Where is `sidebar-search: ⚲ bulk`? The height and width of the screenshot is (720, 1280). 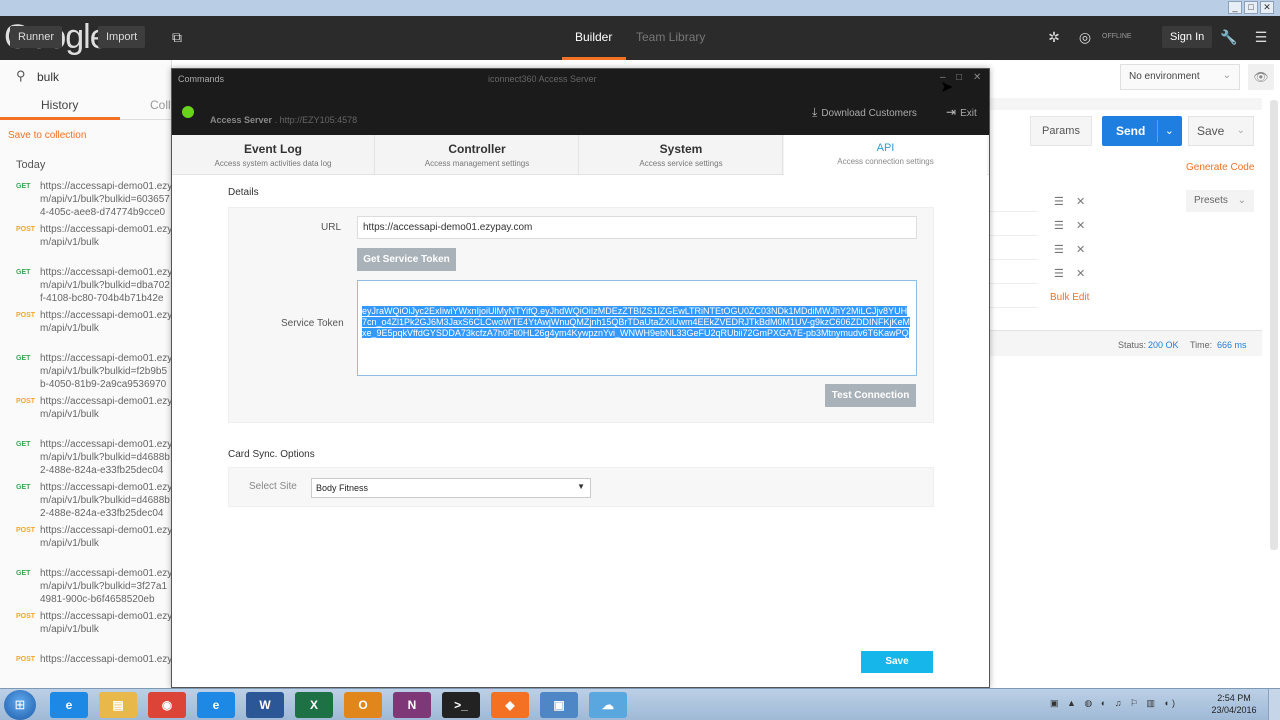 sidebar-search: ⚲ bulk is located at coordinates (85, 75).